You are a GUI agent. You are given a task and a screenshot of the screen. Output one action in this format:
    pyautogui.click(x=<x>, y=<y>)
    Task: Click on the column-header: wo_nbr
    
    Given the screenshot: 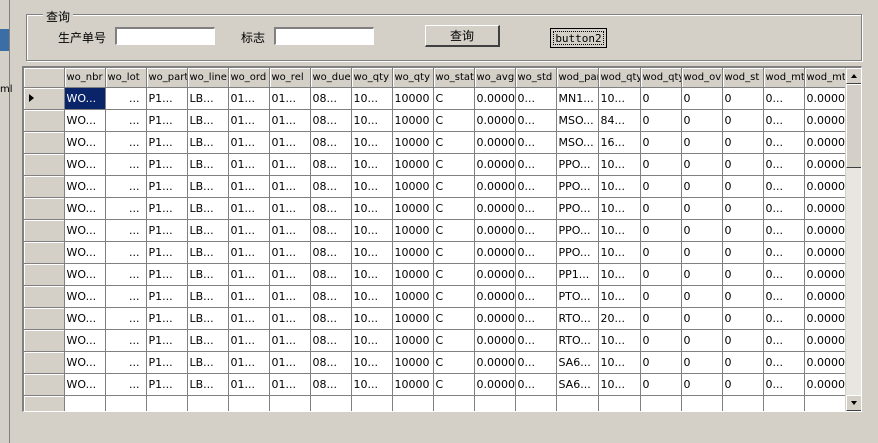 What is the action you would take?
    pyautogui.click(x=85, y=78)
    